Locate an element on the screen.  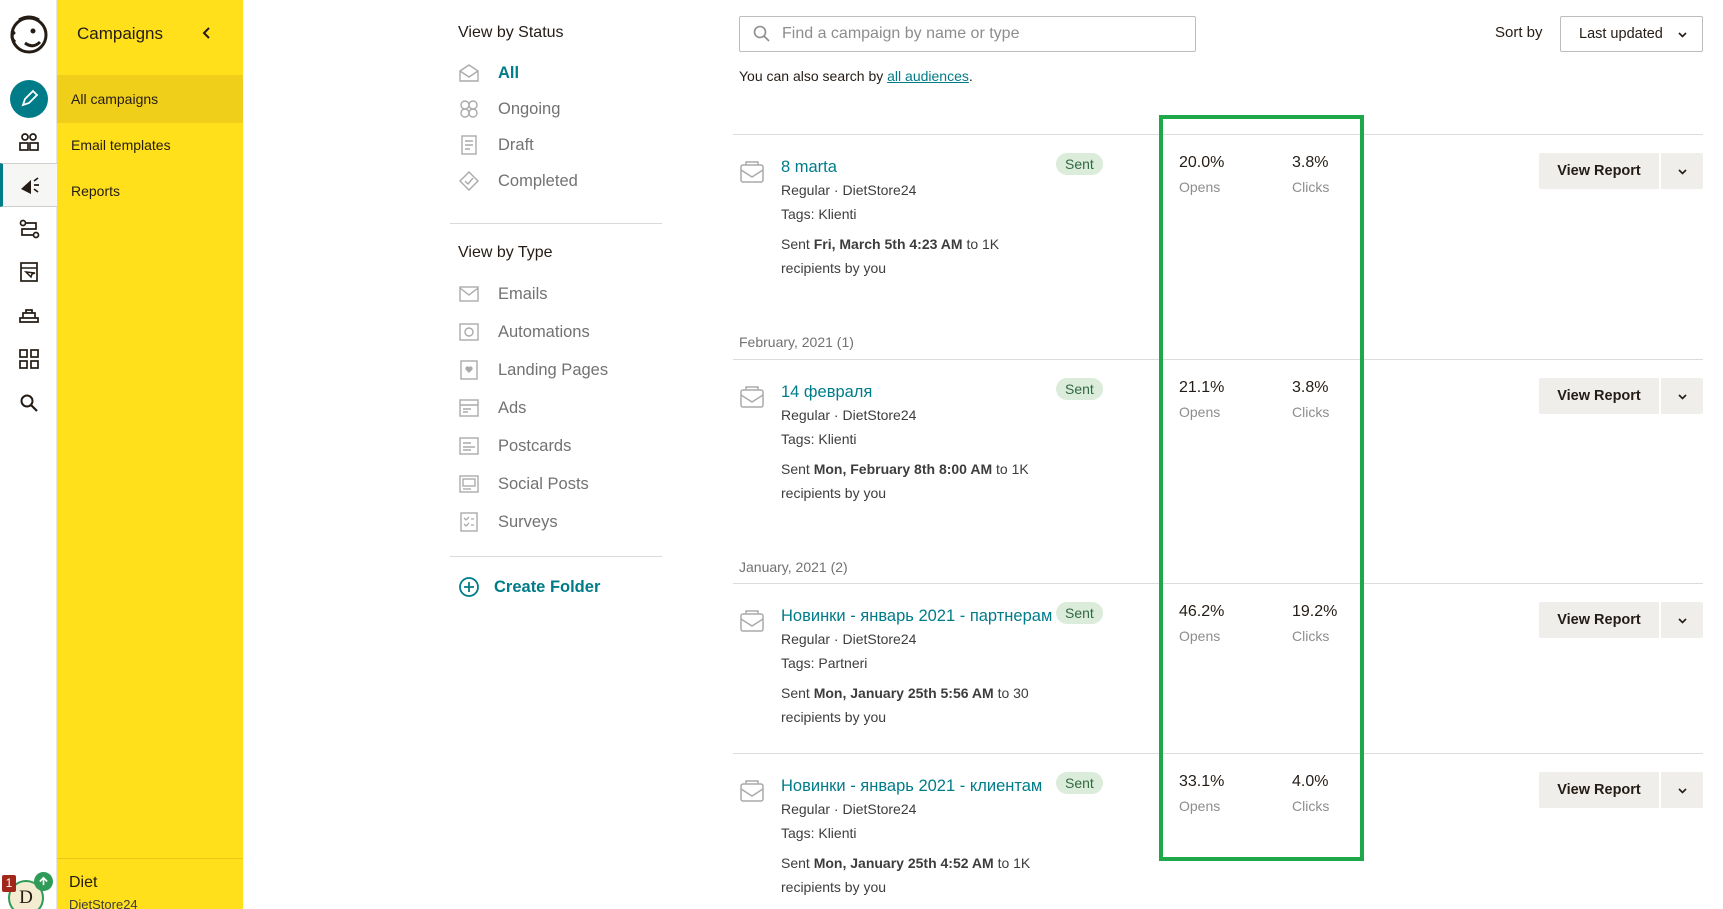
create-folder-button: Create Folder is located at coordinates (529, 587).